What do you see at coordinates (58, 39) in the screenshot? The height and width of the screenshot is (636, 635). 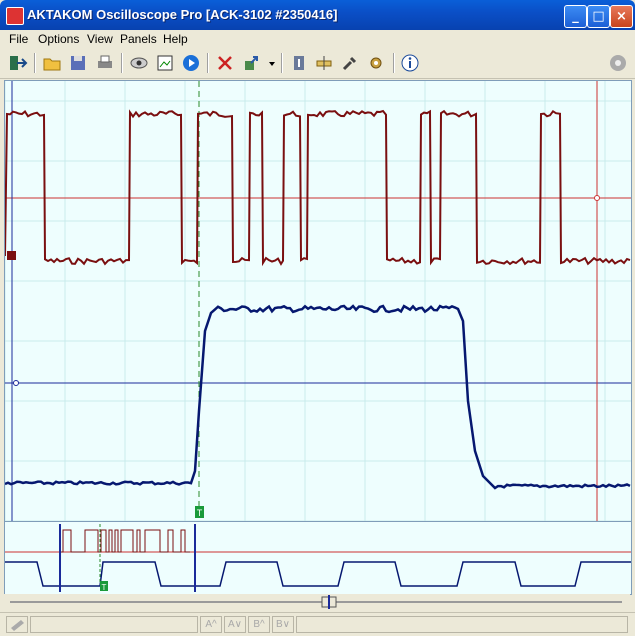 I see `menu-options: Options` at bounding box center [58, 39].